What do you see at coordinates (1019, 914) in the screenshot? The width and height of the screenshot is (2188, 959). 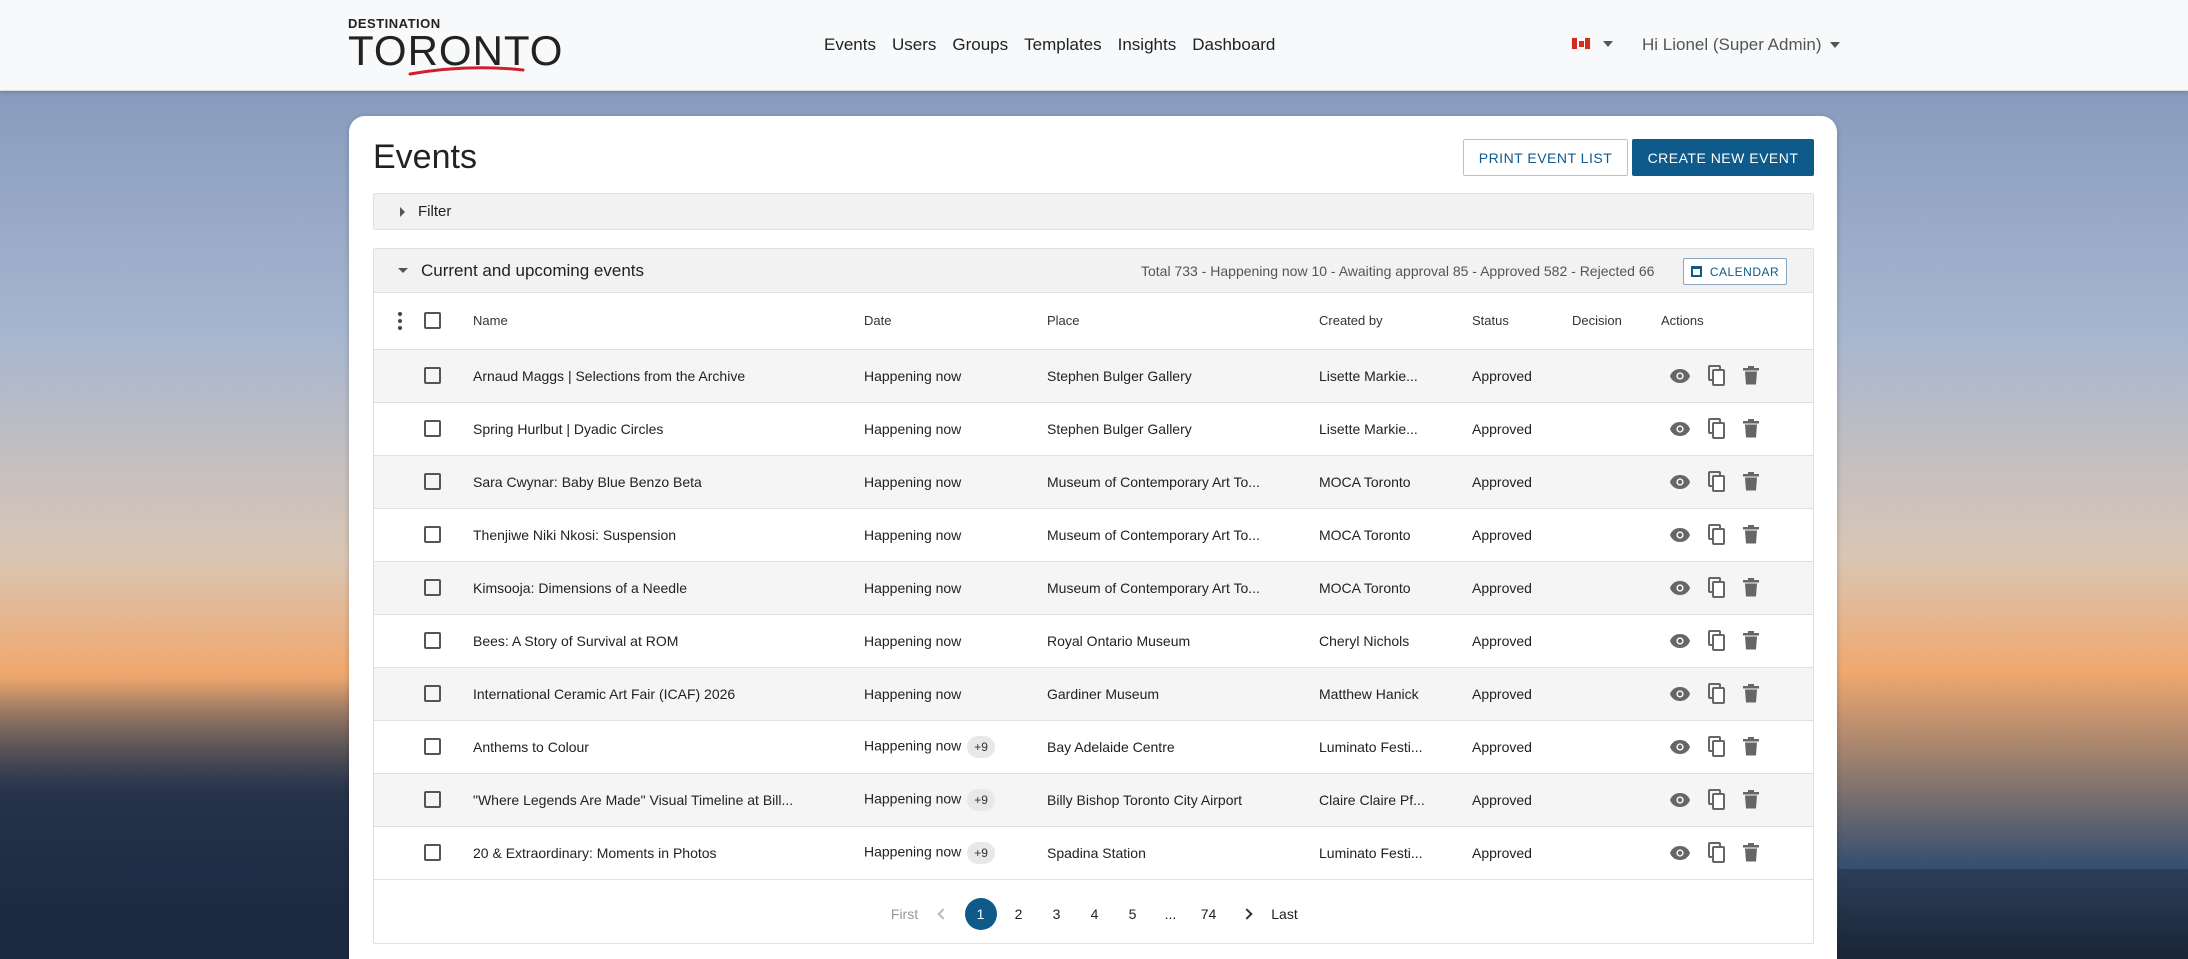 I see `pagination-page-2: 2` at bounding box center [1019, 914].